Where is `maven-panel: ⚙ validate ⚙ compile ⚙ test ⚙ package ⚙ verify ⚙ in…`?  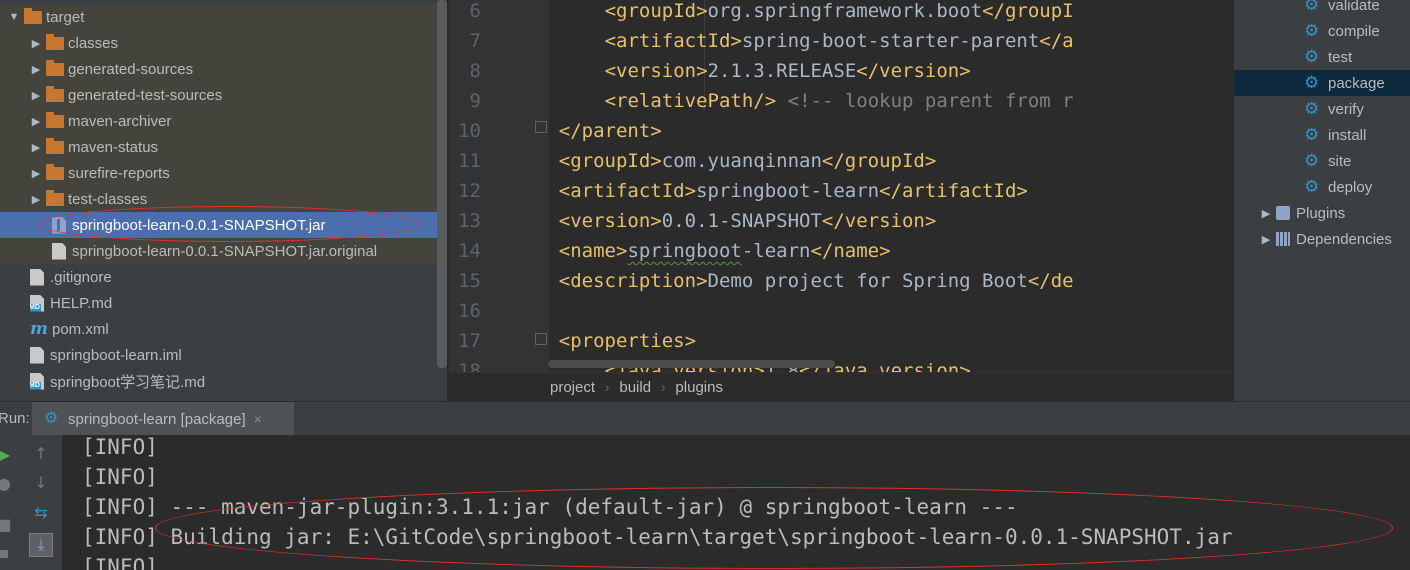 maven-panel: ⚙ validate ⚙ compile ⚙ test ⚙ package ⚙ verify ⚙ in… is located at coordinates (1322, 200).